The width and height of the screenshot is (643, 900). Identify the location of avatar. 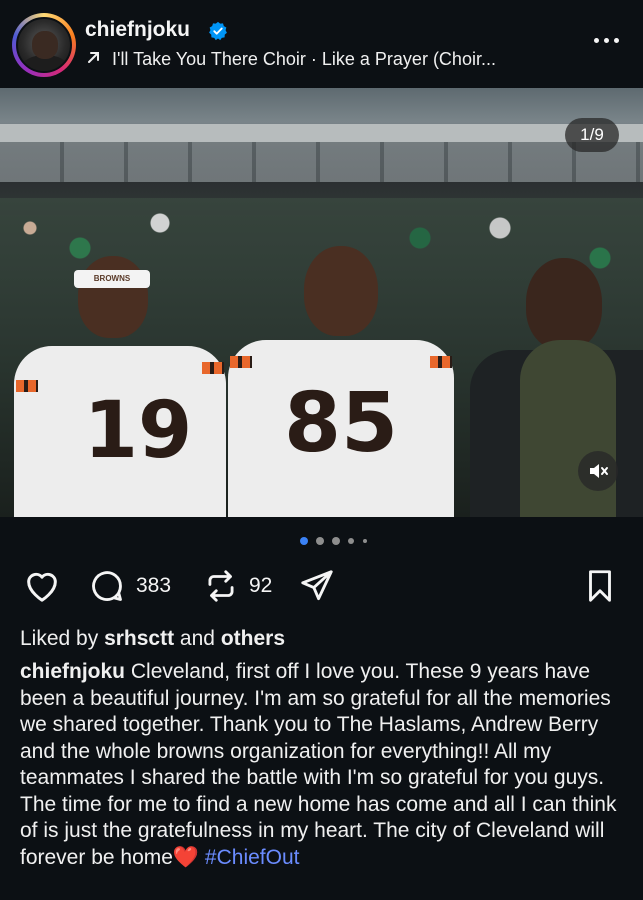
(44, 45).